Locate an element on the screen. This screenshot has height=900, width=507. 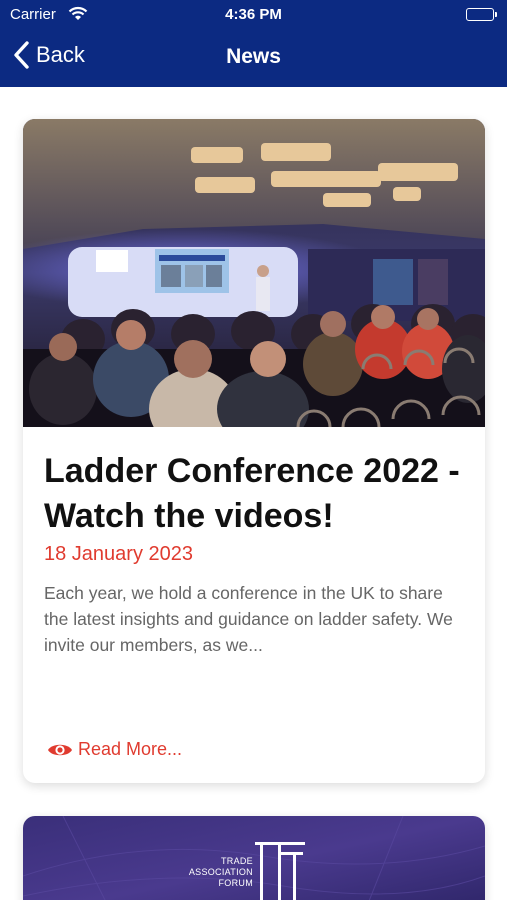
logo-text-trade: TRADE is located at coordinates (237, 861).